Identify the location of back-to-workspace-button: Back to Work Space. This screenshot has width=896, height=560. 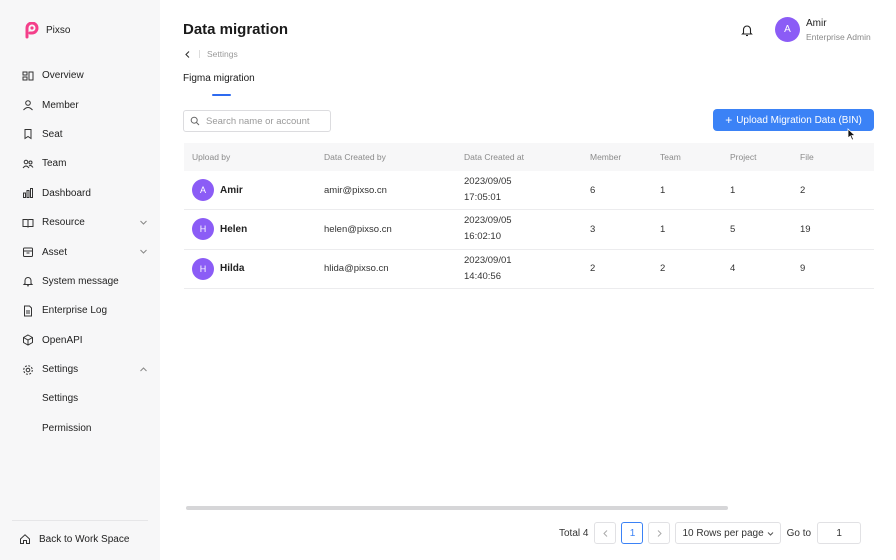
(74, 539).